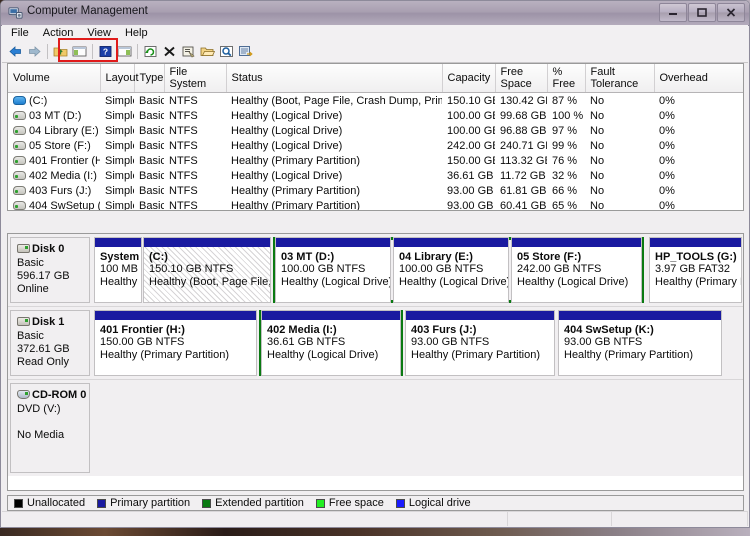  What do you see at coordinates (150, 503) in the screenshot?
I see `legend-label: Primary partition` at bounding box center [150, 503].